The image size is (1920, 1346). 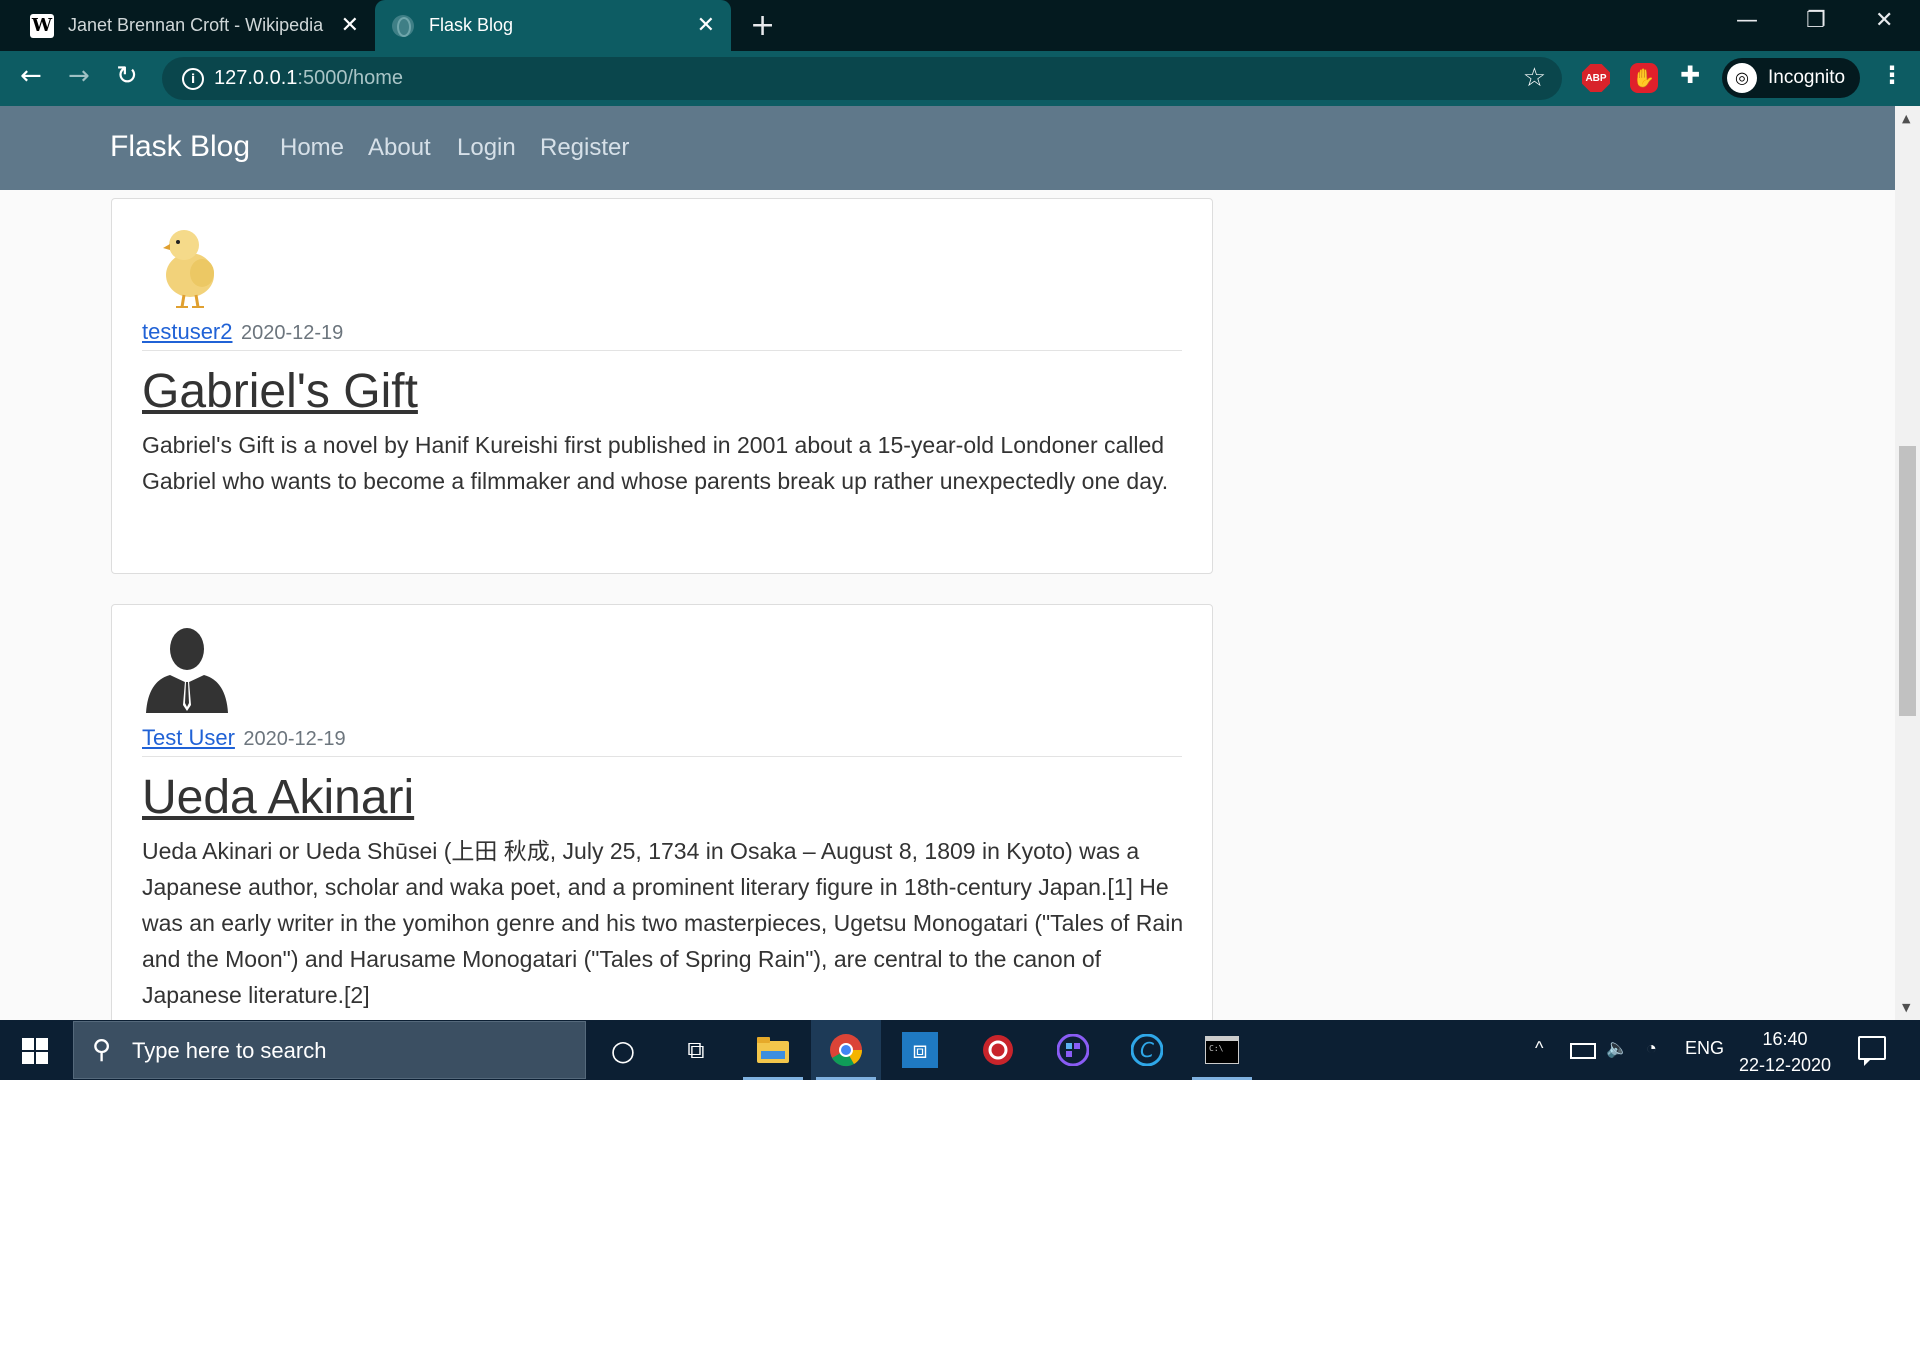 I want to click on incognito-label: Incognito, so click(x=1807, y=77).